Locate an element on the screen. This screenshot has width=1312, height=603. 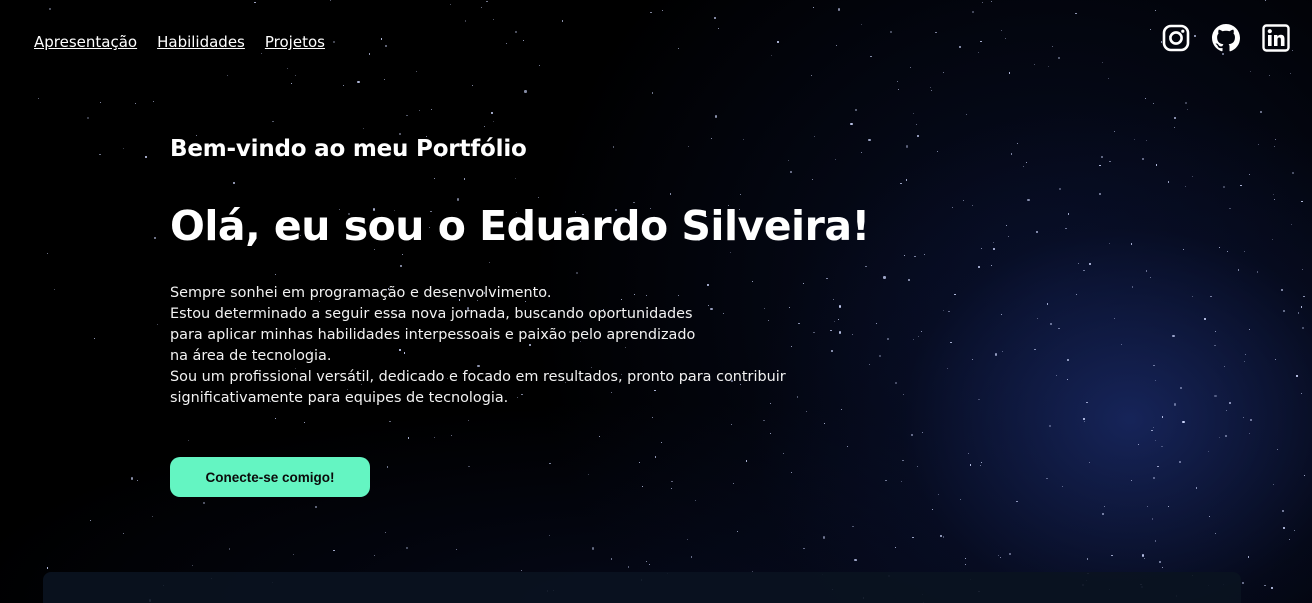
nav-link-habilidades: Habilidades is located at coordinates (201, 42).